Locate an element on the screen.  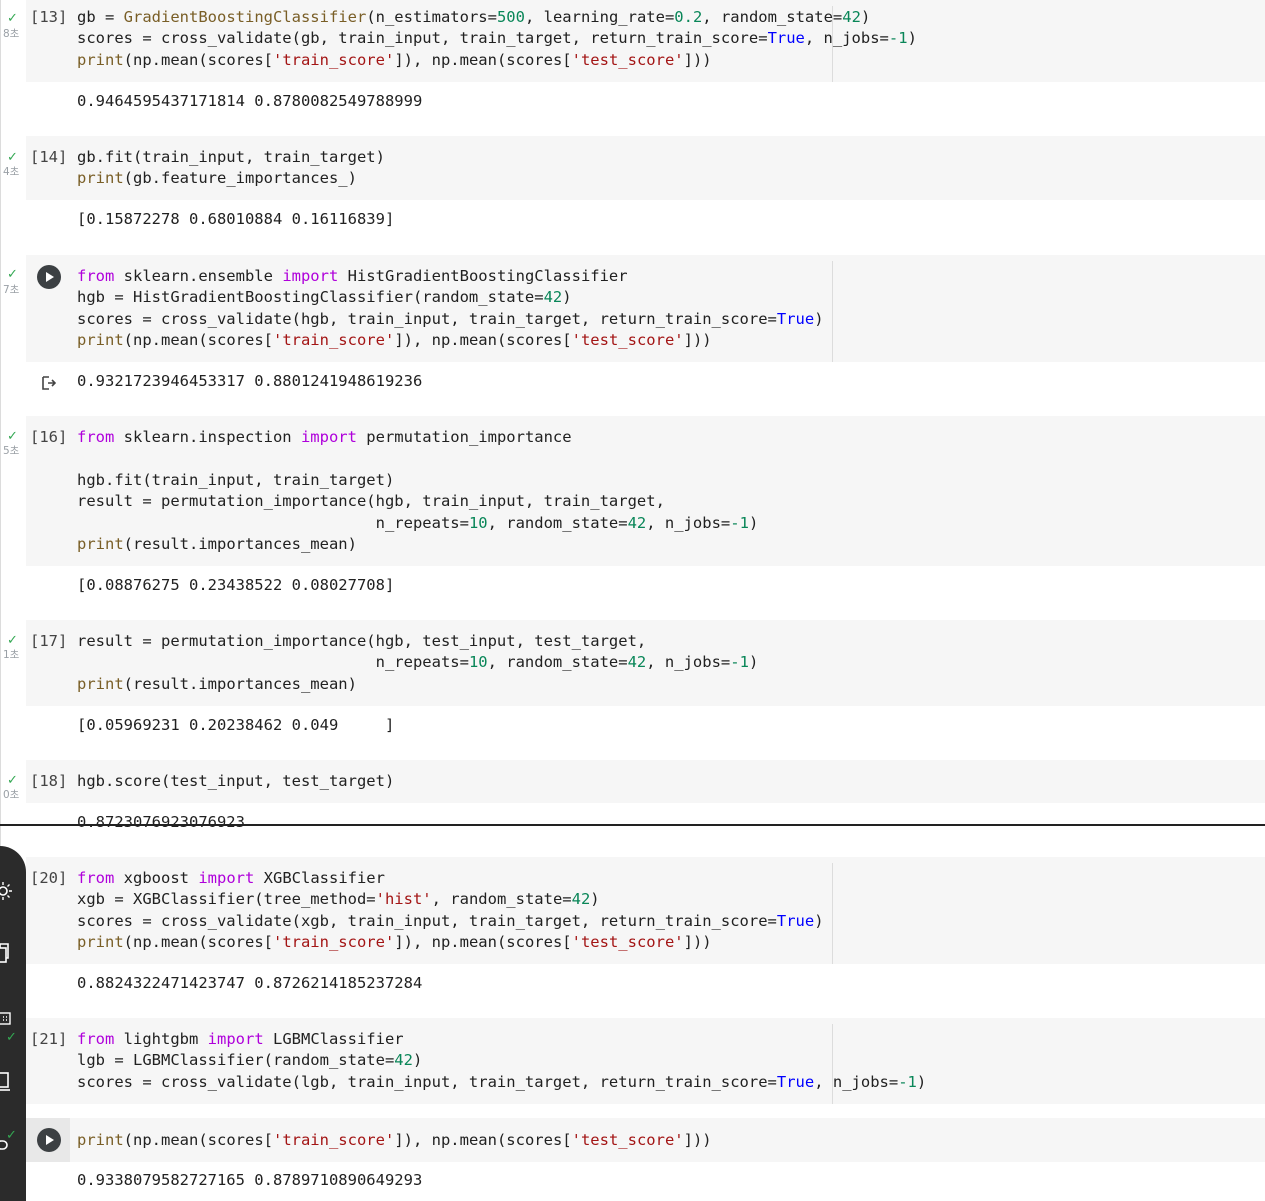
exec-time: 7초 is located at coordinates (11, 290).